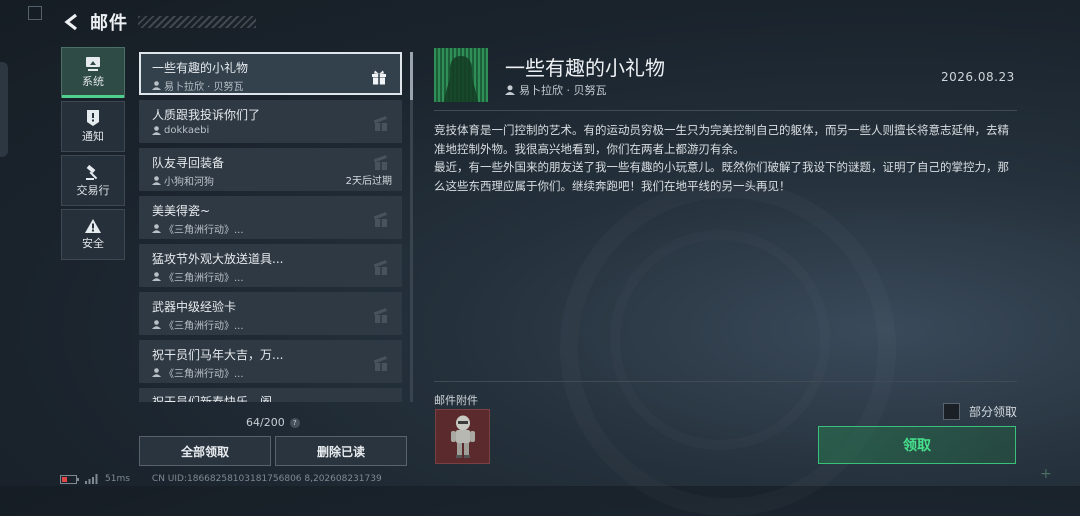 This screenshot has height=516, width=1080. What do you see at coordinates (951, 411) in the screenshot?
I see `partial-claim-checkbox` at bounding box center [951, 411].